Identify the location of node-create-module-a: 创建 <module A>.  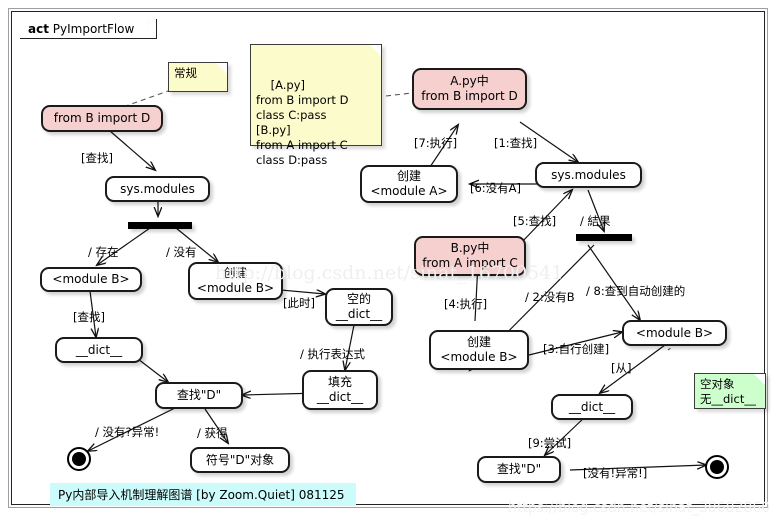
(409, 184).